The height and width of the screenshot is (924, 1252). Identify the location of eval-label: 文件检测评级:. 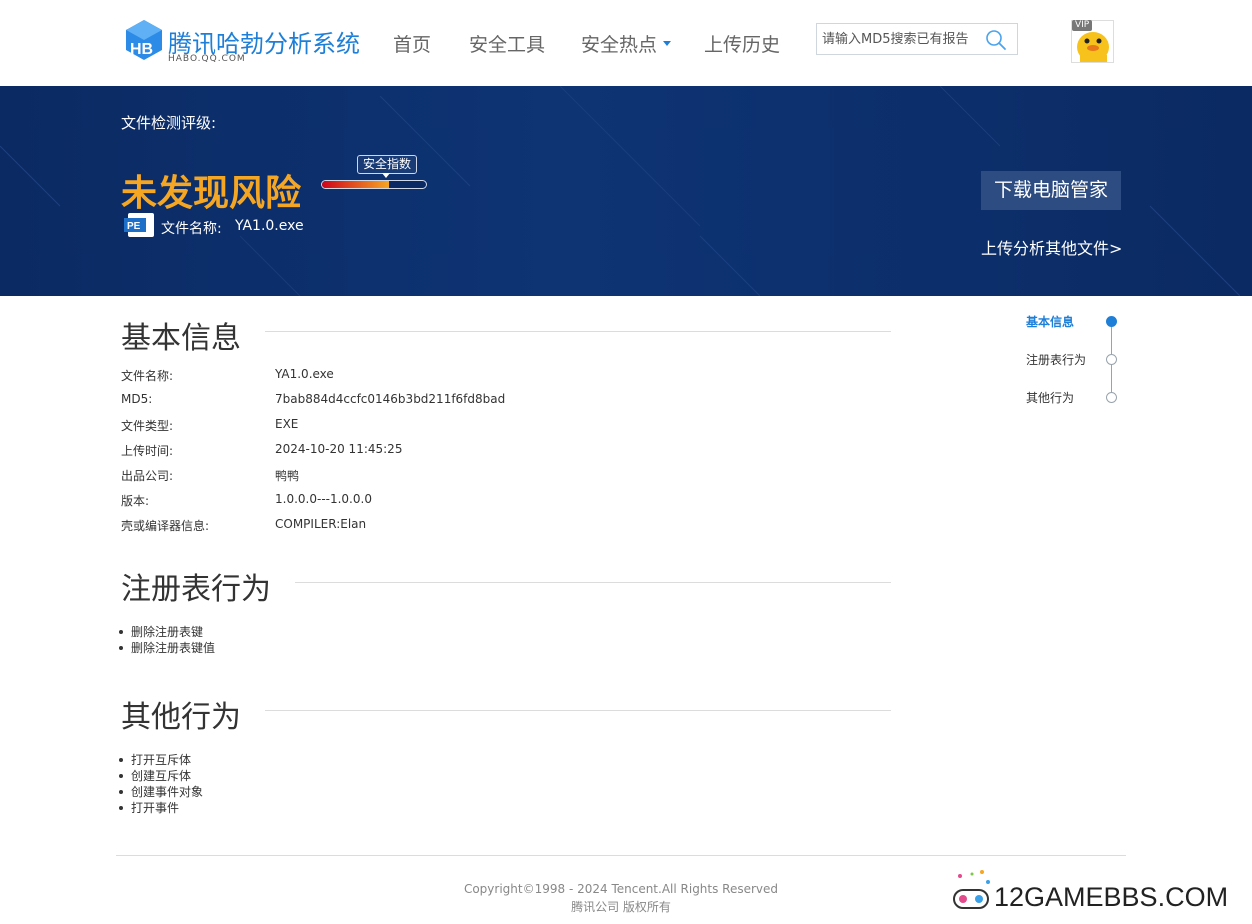
(169, 123).